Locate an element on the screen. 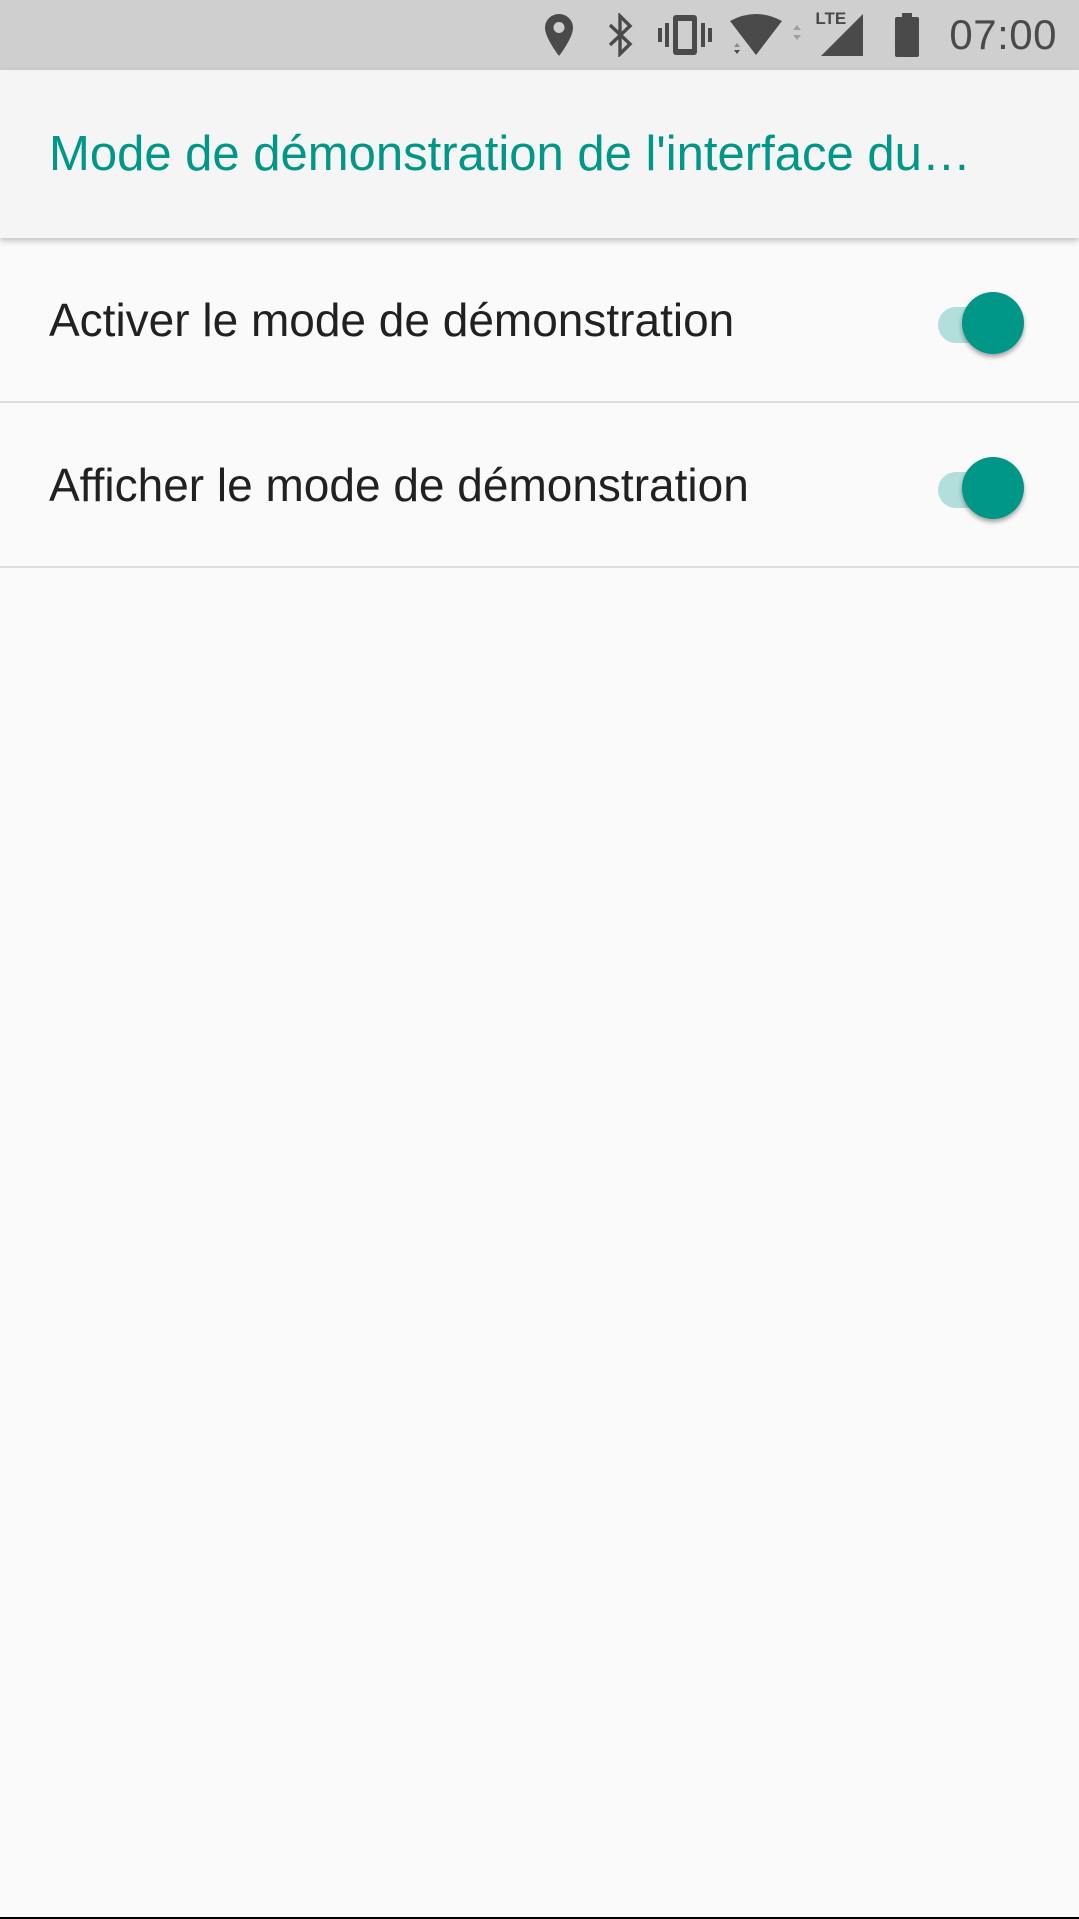 The height and width of the screenshot is (1919, 1079). setting-label: Afficher le mode de démonstration is located at coordinates (399, 484).